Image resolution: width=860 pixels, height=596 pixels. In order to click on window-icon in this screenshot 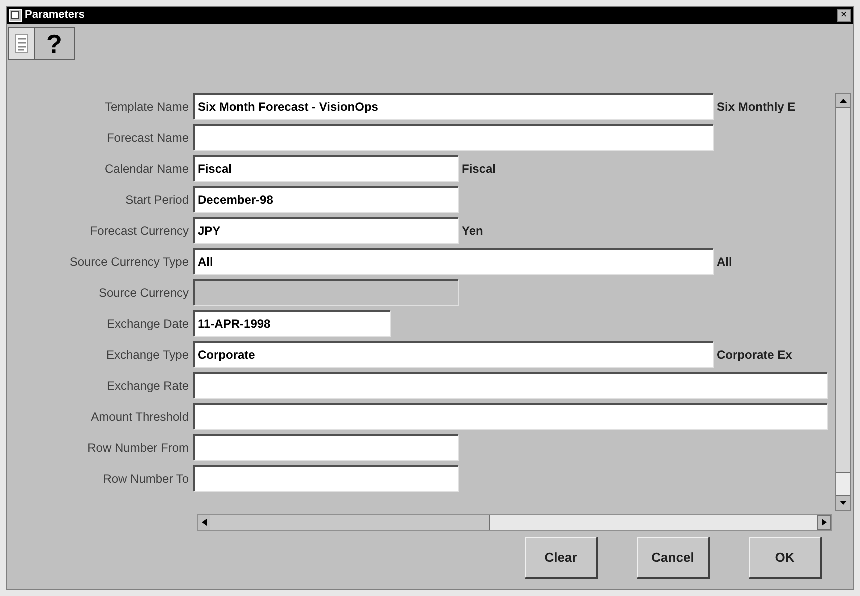, I will do `click(15, 15)`.